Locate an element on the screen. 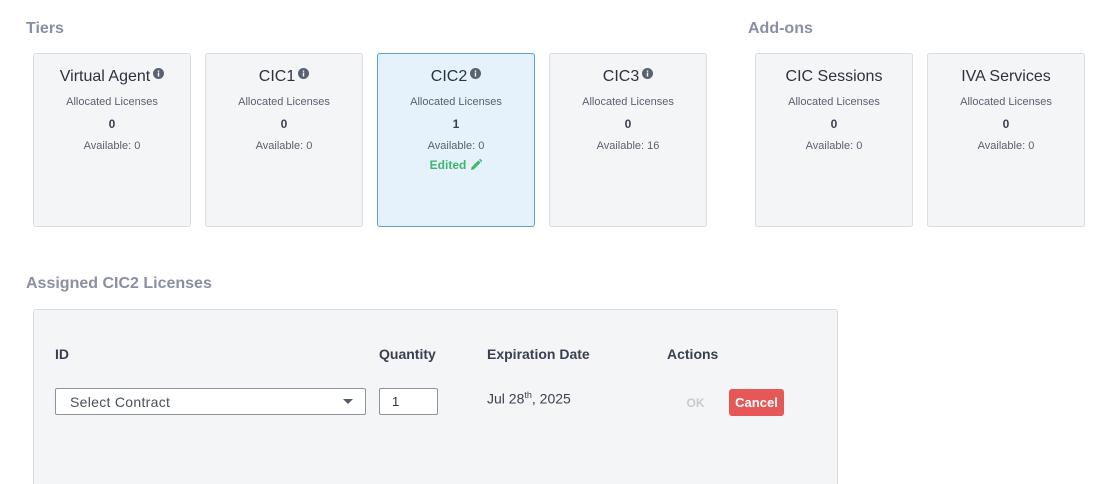 Image resolution: width=1120 pixels, height=484 pixels. ok-button: OK is located at coordinates (695, 402).